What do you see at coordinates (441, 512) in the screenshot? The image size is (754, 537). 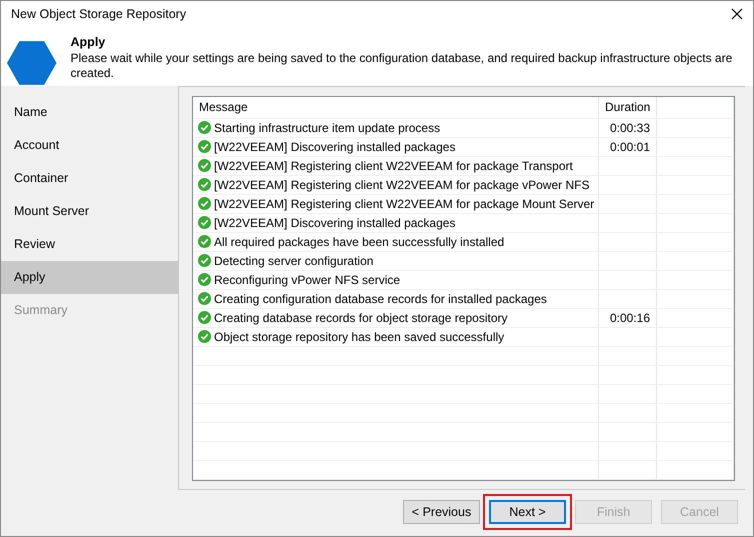 I see `wizard-button: < Previous` at bounding box center [441, 512].